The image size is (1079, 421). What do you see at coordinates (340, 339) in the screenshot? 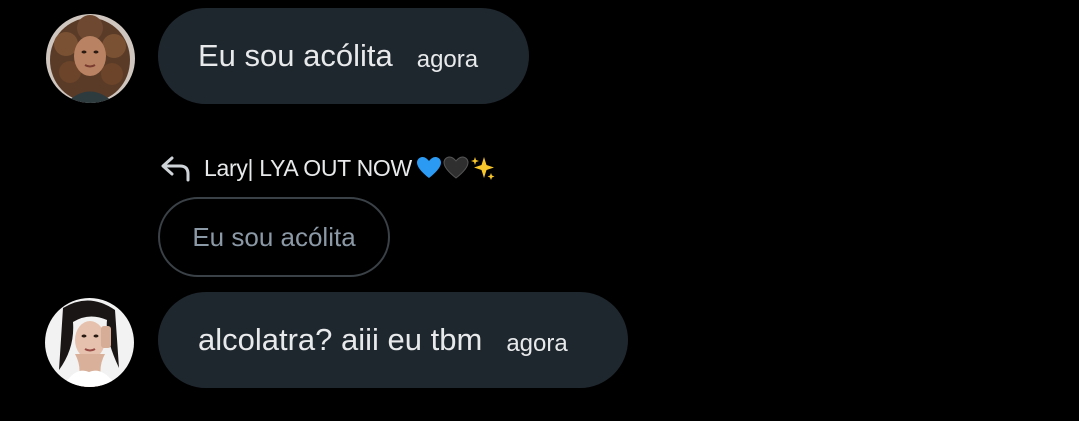
I see `message-text: alcolatra? aiii eu tbm` at bounding box center [340, 339].